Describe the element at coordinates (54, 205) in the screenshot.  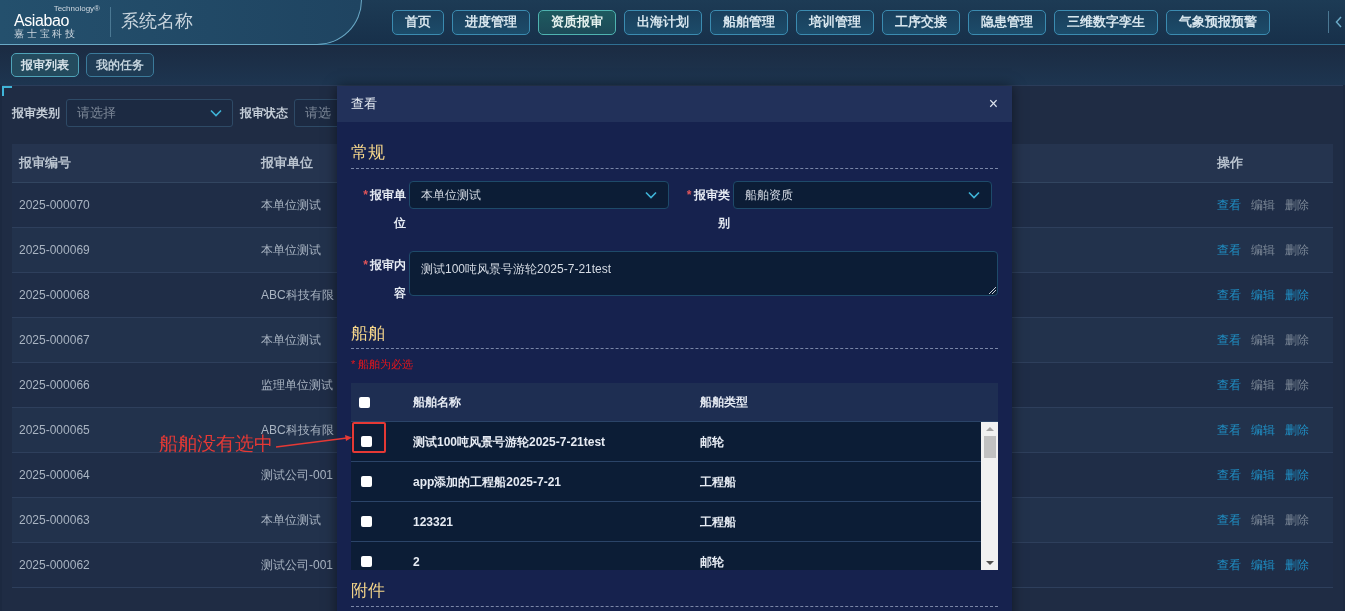
I see `table-cell-text: 2025-000070` at that location.